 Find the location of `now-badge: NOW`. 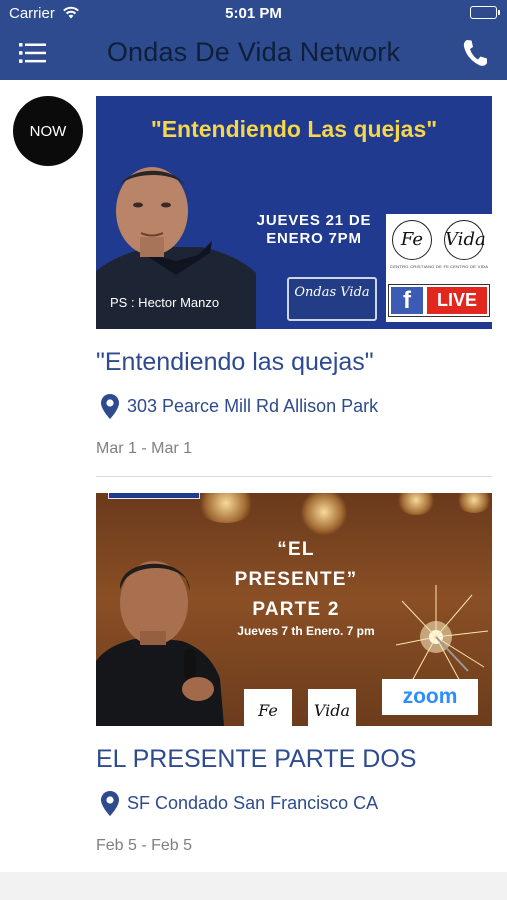

now-badge: NOW is located at coordinates (48, 131).